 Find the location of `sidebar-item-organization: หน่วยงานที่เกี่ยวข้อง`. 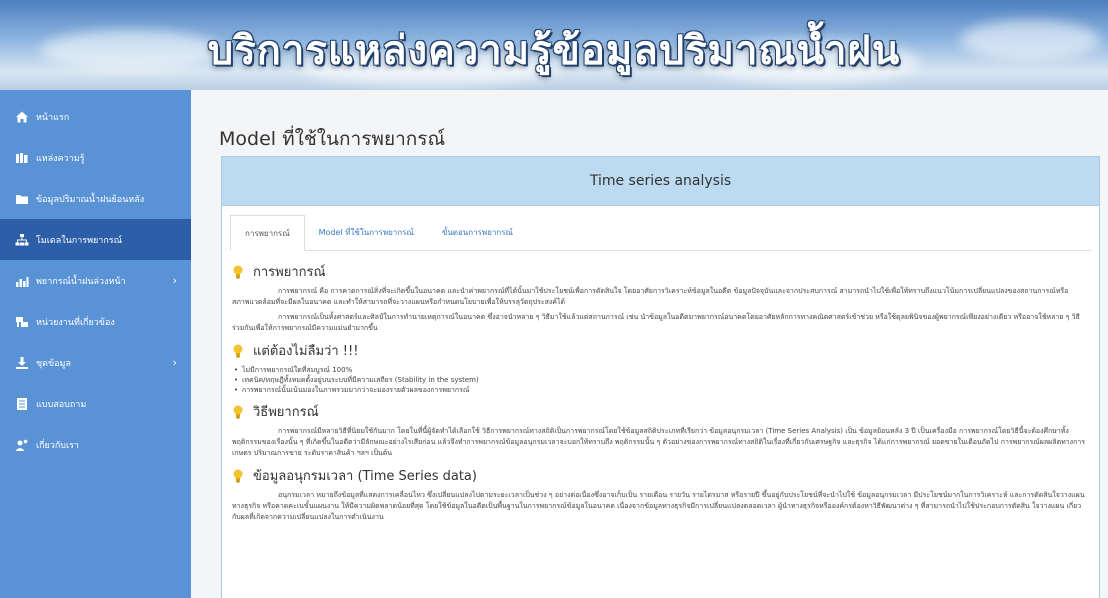

sidebar-item-organization: หน่วยงานที่เกี่ยวข้อง is located at coordinates (95, 321).